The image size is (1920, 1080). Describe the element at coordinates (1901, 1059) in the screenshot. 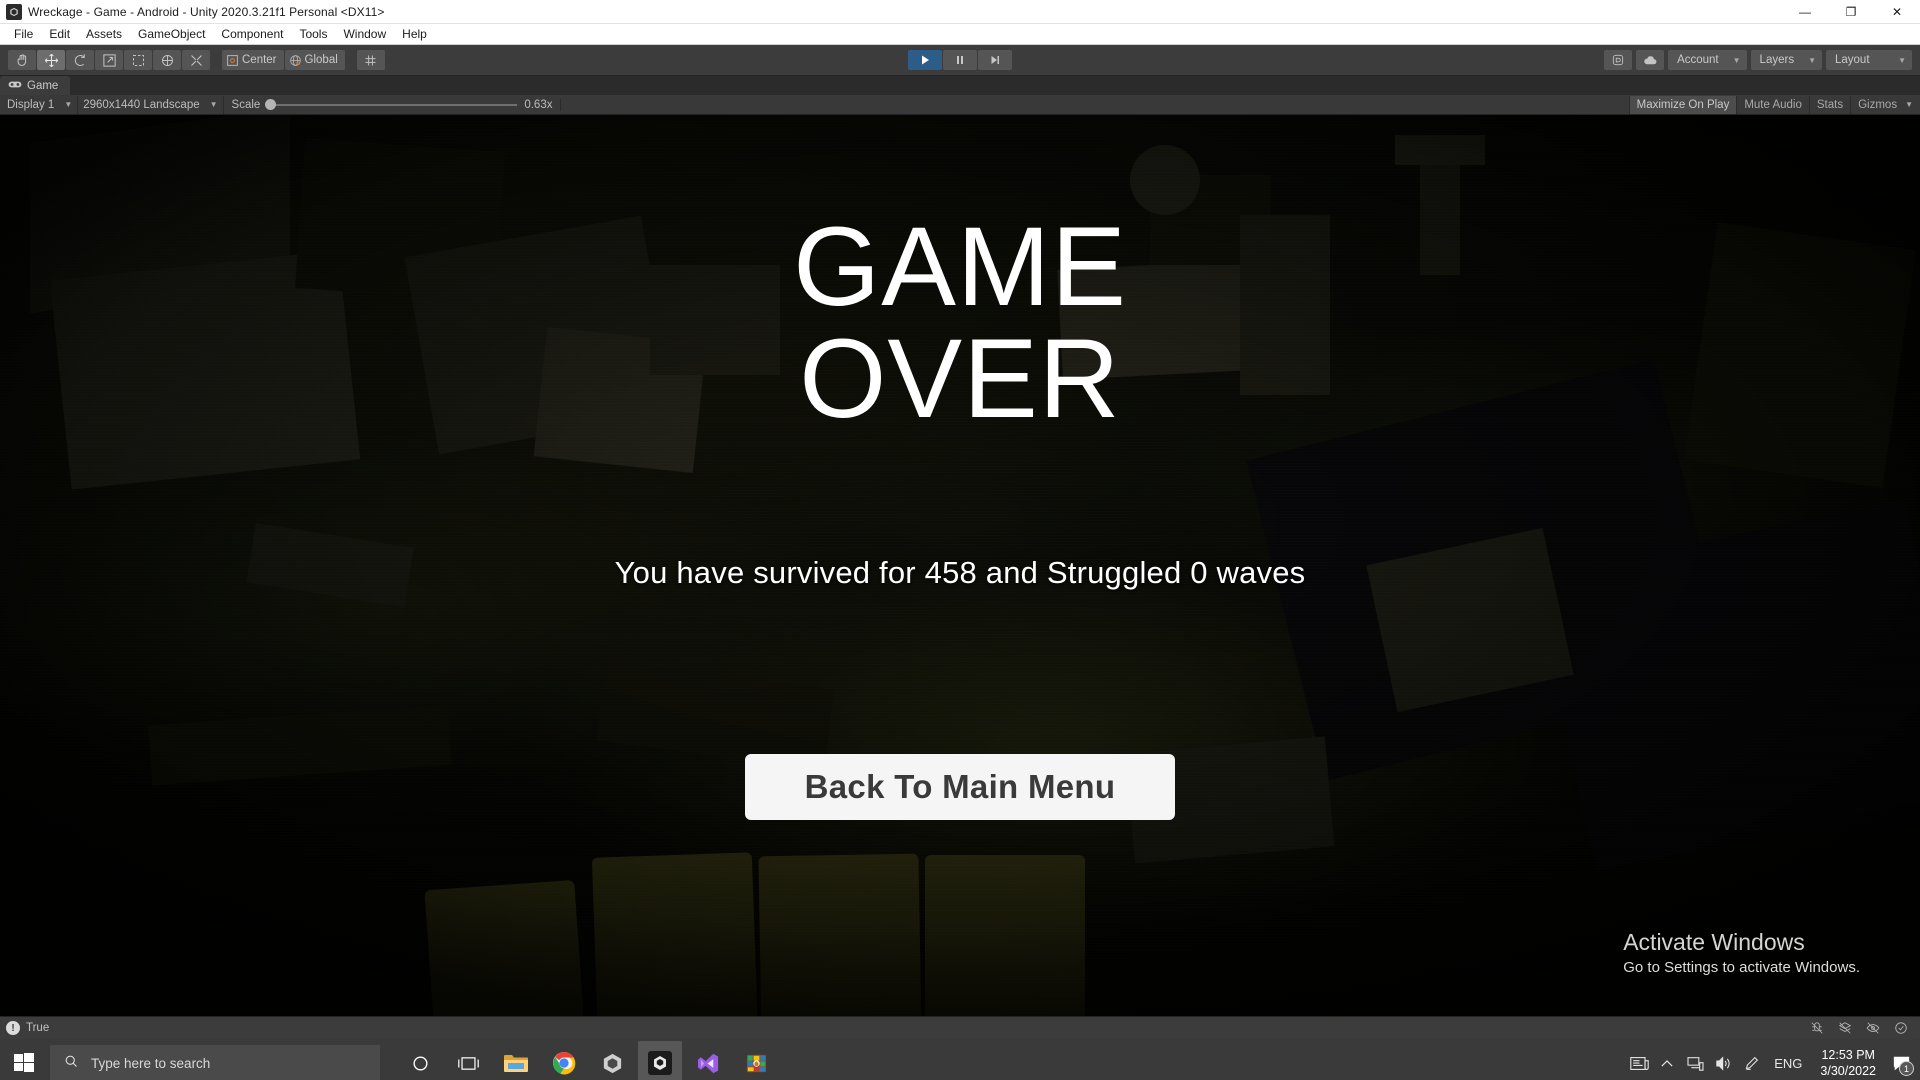

I see `notification-center-icon: 1` at that location.